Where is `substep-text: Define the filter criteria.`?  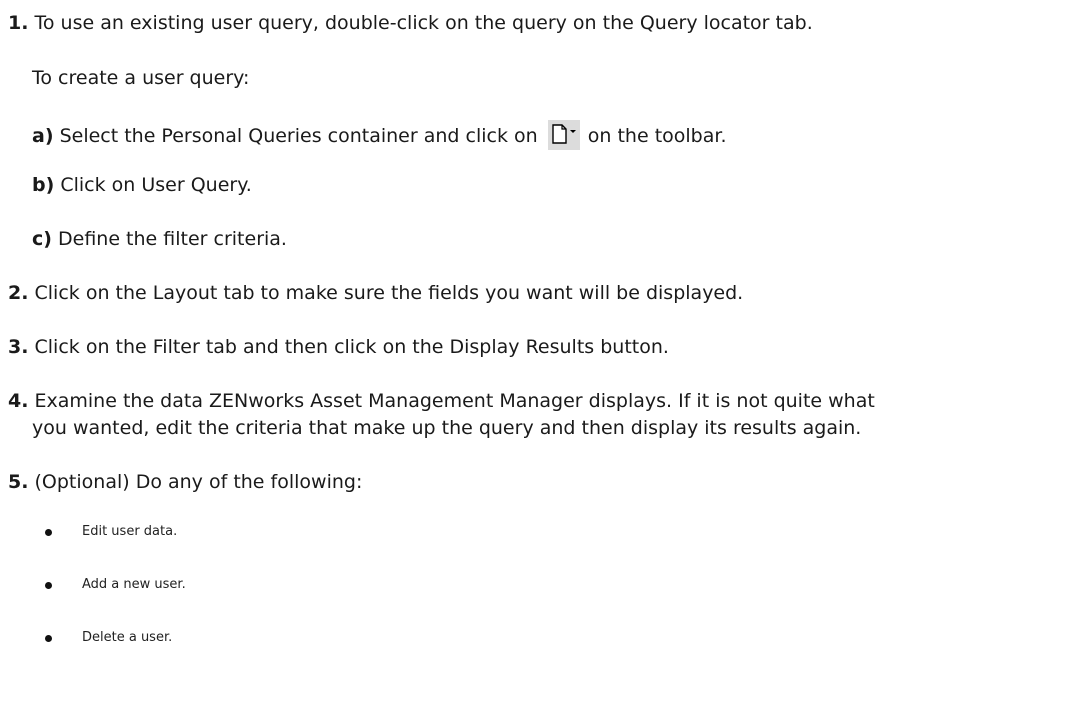 substep-text: Define the filter criteria. is located at coordinates (172, 239).